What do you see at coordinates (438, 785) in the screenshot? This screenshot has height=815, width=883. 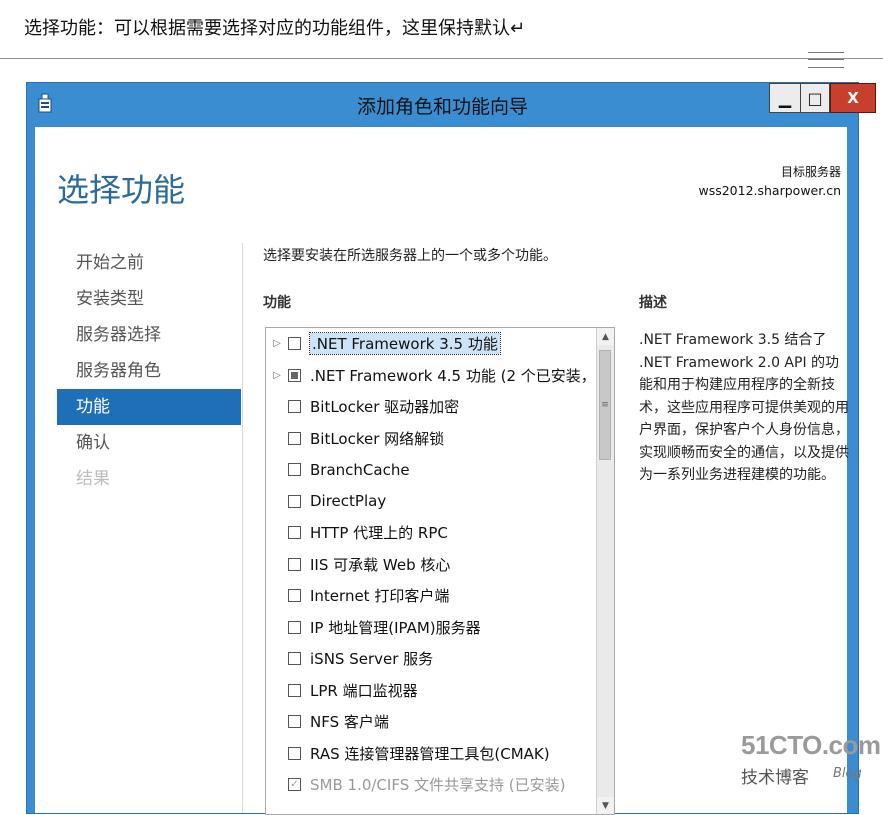 I see `feature-label: SMB 1.0/CIFS 文件共享支持 (已安装)` at bounding box center [438, 785].